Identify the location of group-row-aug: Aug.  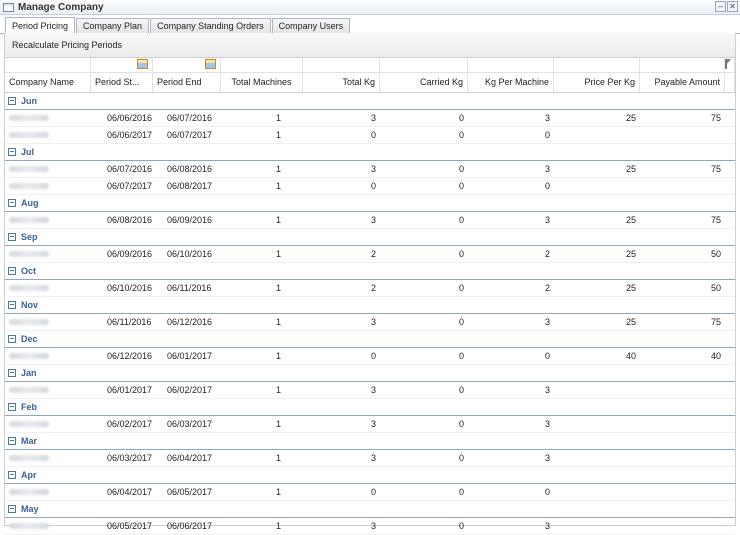
(370, 203).